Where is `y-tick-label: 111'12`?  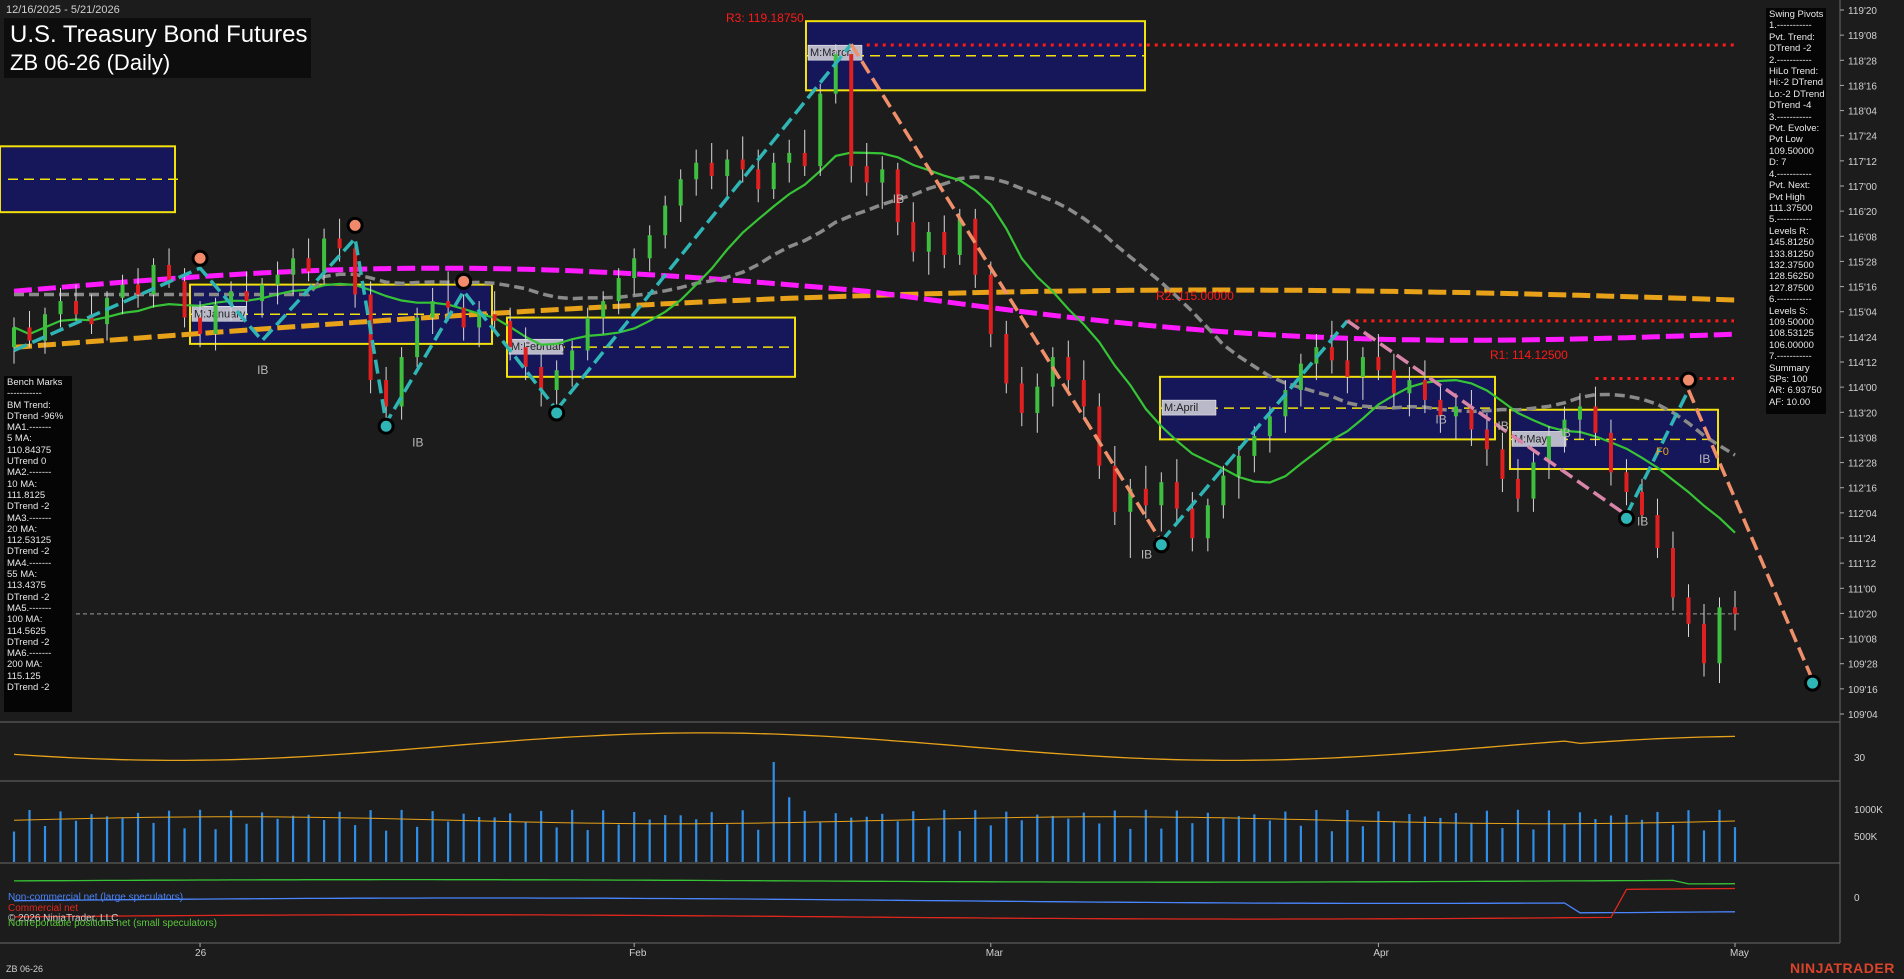
y-tick-label: 111'12 is located at coordinates (1862, 564).